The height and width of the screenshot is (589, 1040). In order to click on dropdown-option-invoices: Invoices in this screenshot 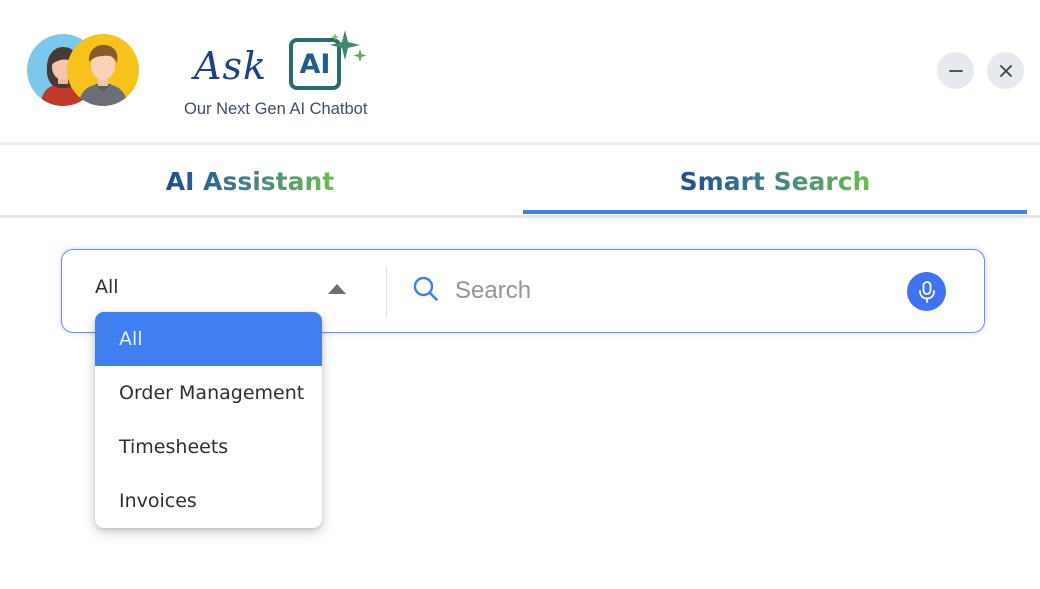, I will do `click(208, 501)`.